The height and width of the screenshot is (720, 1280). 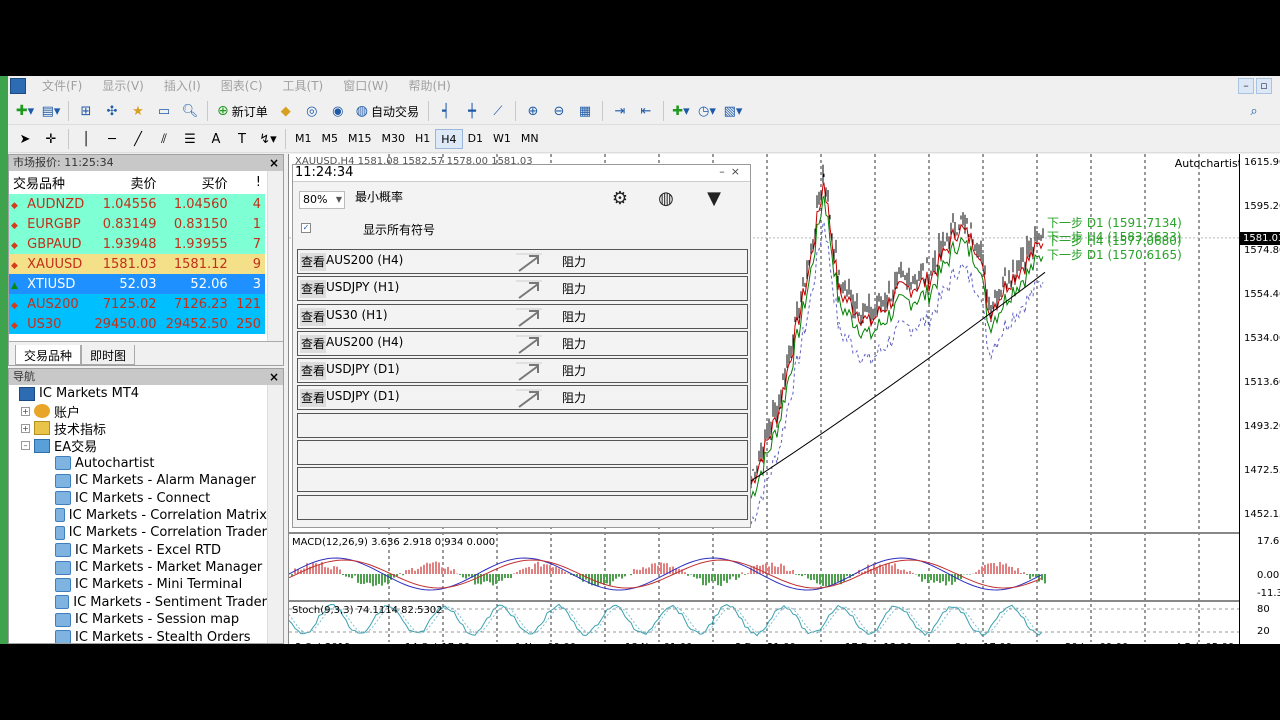 What do you see at coordinates (138, 567) in the screenshot?
I see `ea-item: IC Markets - Market Manager` at bounding box center [138, 567].